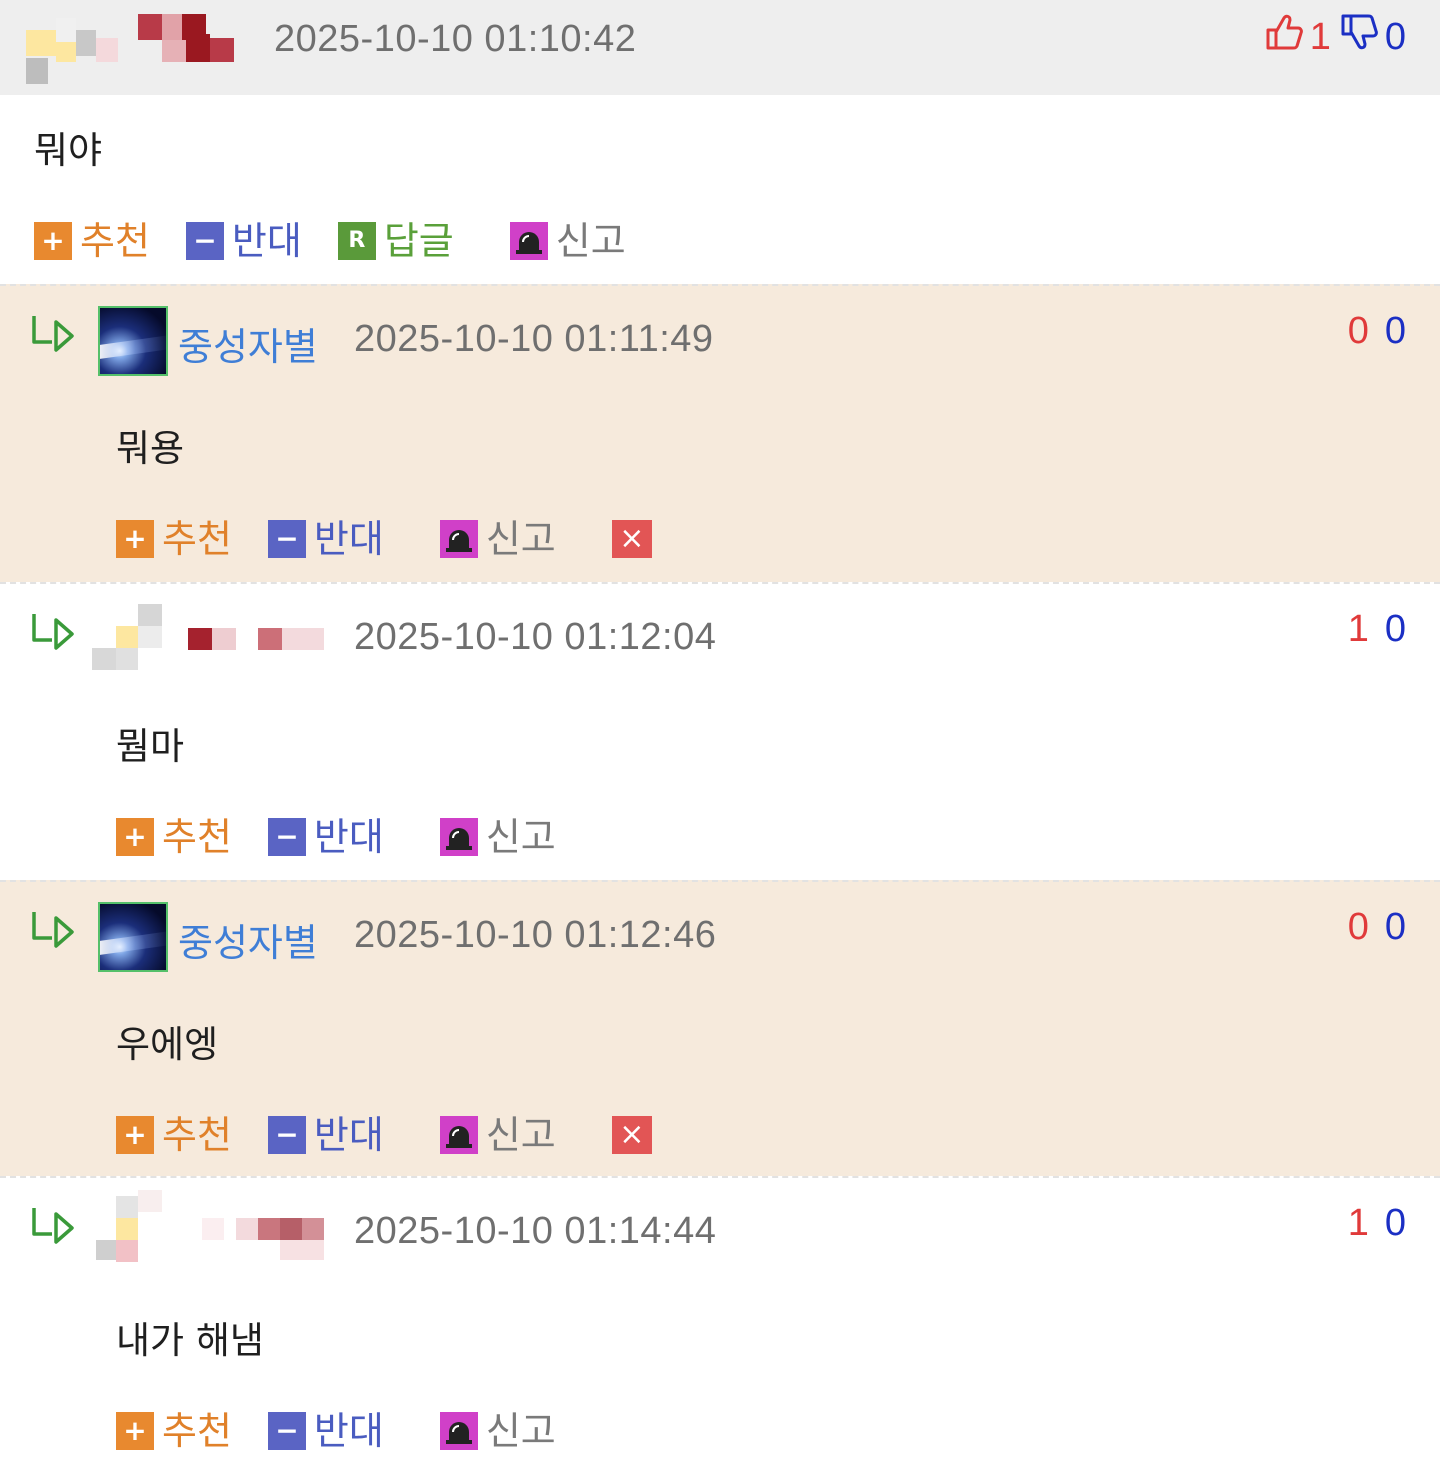 The width and height of the screenshot is (1440, 1469). Describe the element at coordinates (534, 339) in the screenshot. I see `reply-timestamp: 2025-10-10 01:11:49` at that location.